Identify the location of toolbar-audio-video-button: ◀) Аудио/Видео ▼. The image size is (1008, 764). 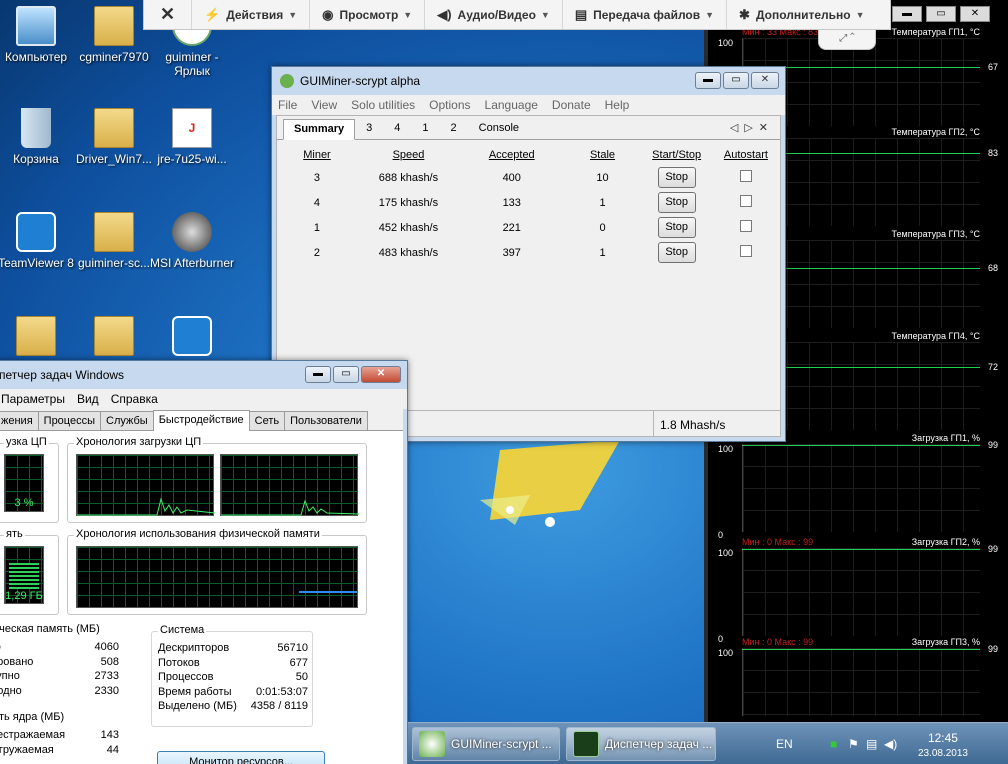
(494, 14).